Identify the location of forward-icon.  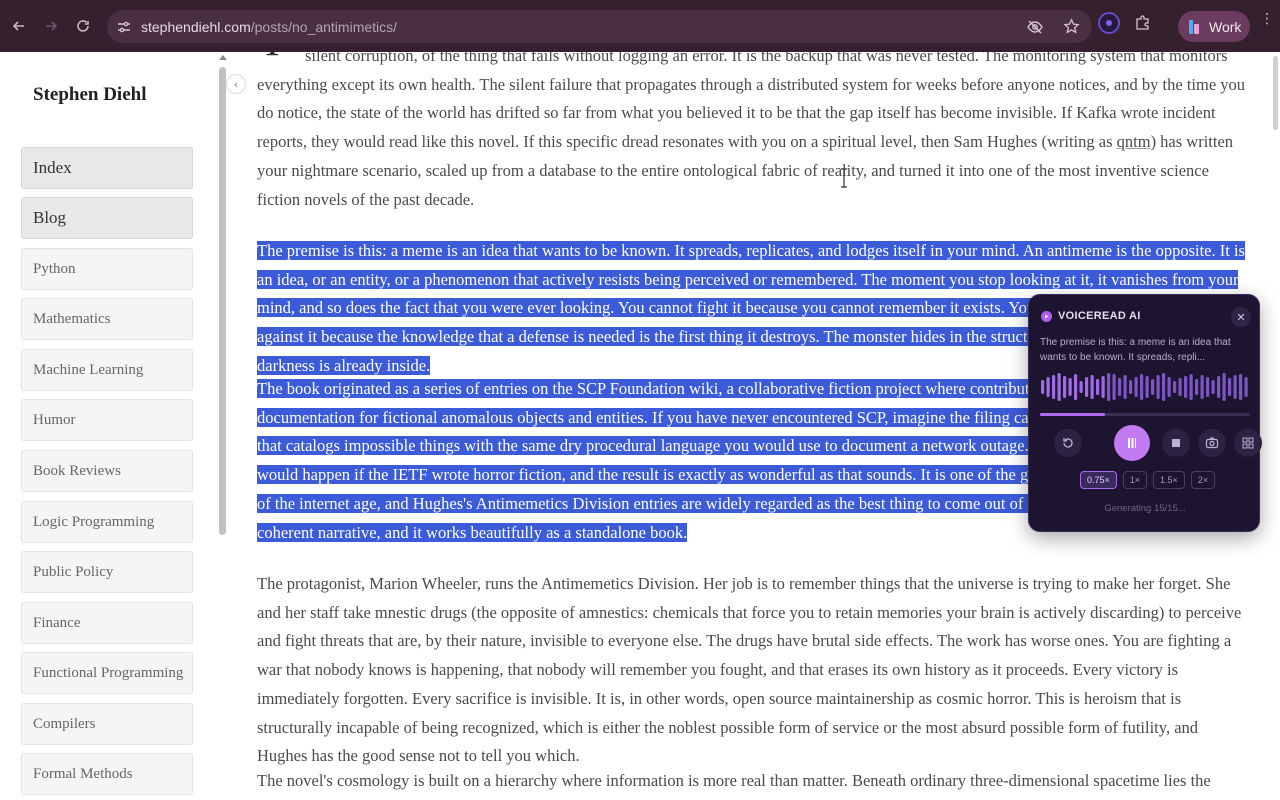
(51, 26).